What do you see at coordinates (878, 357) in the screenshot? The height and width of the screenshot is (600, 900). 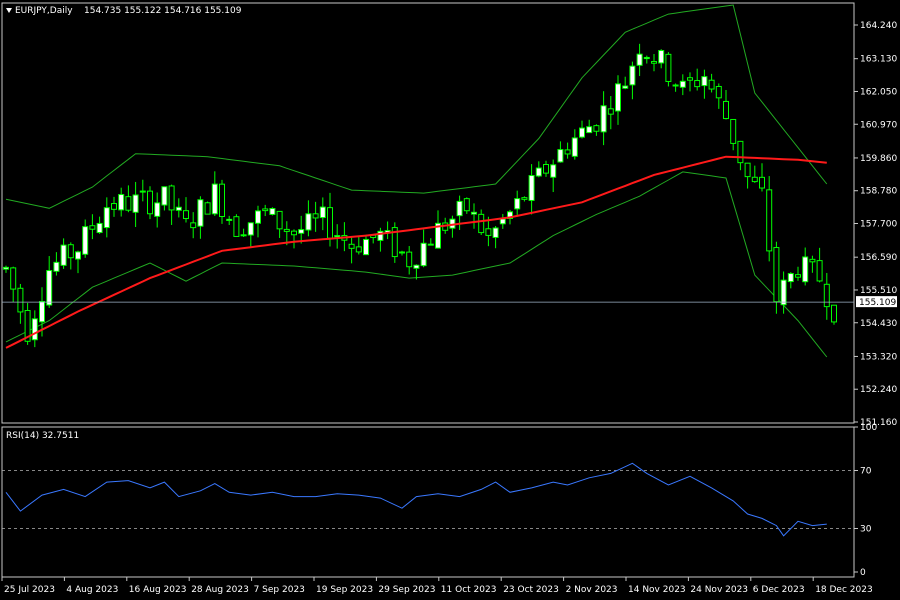 I see `price-tick-label: 153.320` at bounding box center [878, 357].